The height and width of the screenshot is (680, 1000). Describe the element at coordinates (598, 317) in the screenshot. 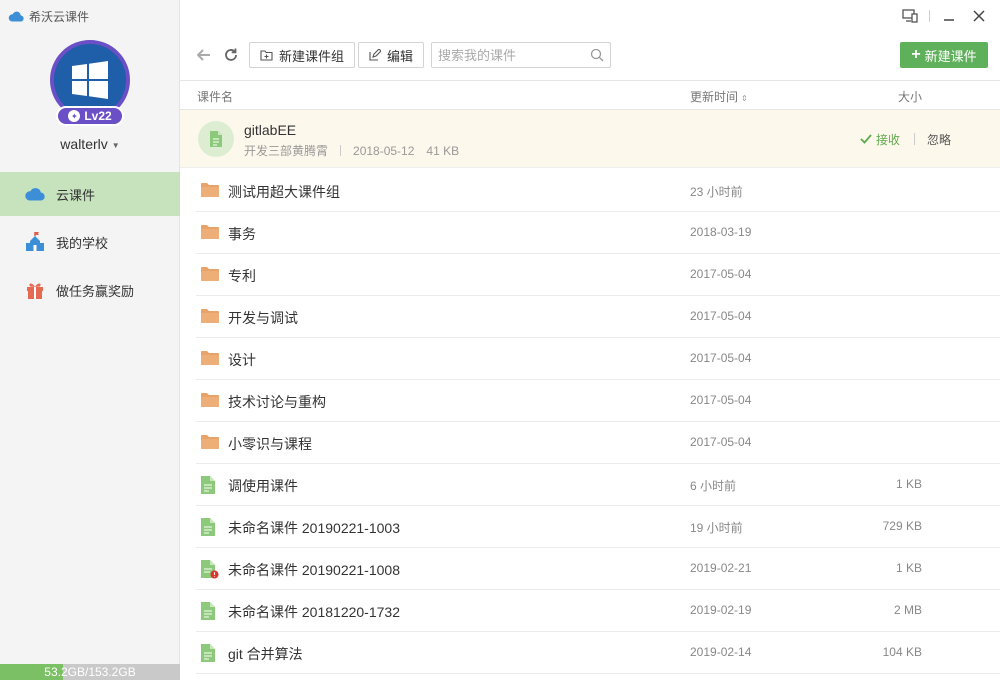

I see `folder-row: 开发与调试 2017-05-04` at that location.